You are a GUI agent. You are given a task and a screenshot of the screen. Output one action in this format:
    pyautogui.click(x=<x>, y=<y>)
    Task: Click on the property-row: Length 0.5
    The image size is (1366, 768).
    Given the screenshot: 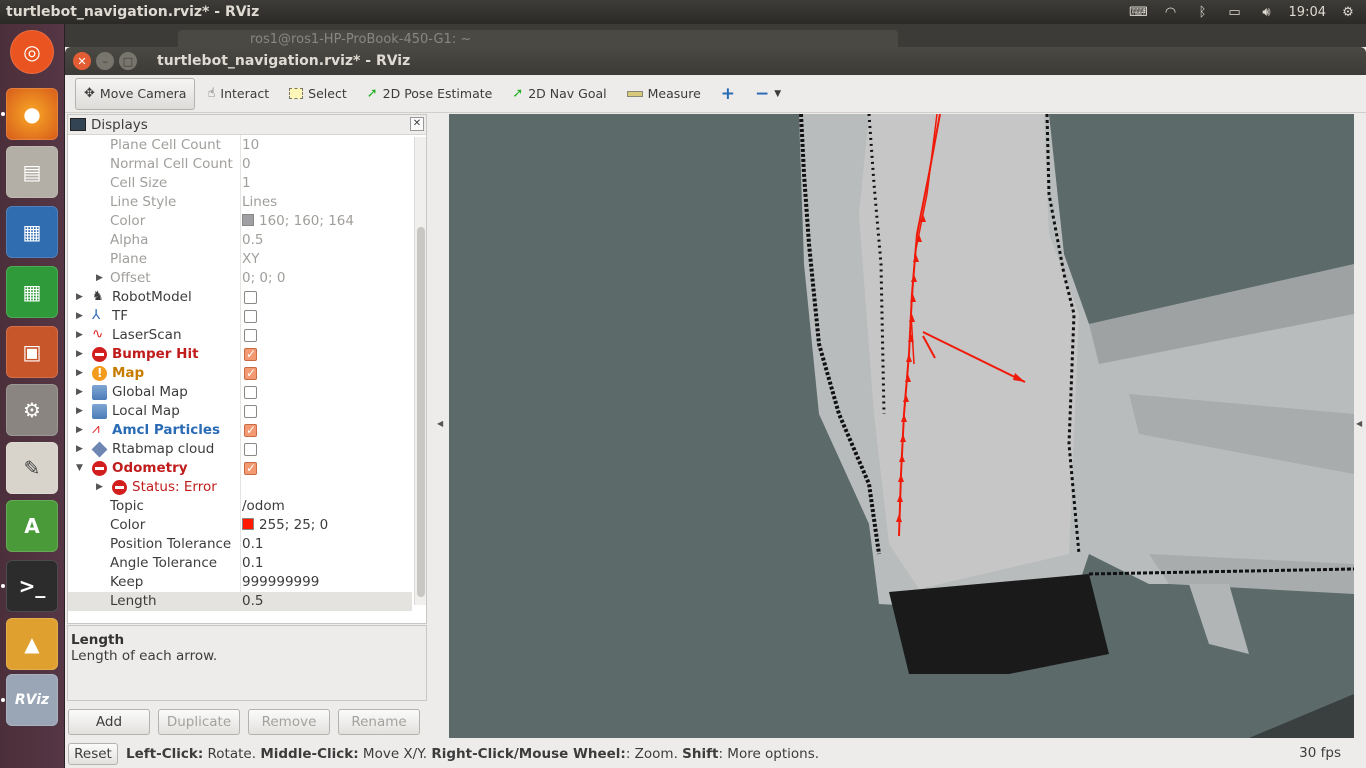 What is the action you would take?
    pyautogui.click(x=240, y=601)
    